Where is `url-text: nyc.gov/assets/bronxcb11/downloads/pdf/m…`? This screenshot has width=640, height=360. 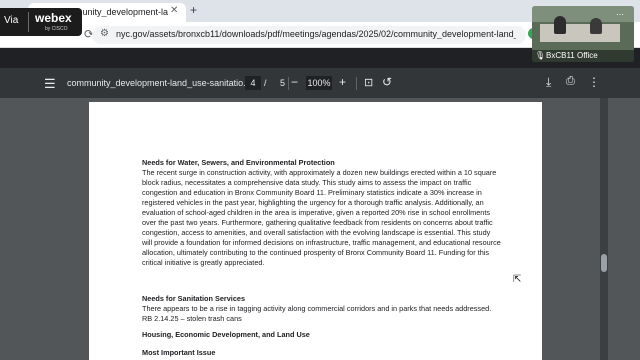 url-text: nyc.gov/assets/bronxcb11/downloads/pdf/m… is located at coordinates (316, 34).